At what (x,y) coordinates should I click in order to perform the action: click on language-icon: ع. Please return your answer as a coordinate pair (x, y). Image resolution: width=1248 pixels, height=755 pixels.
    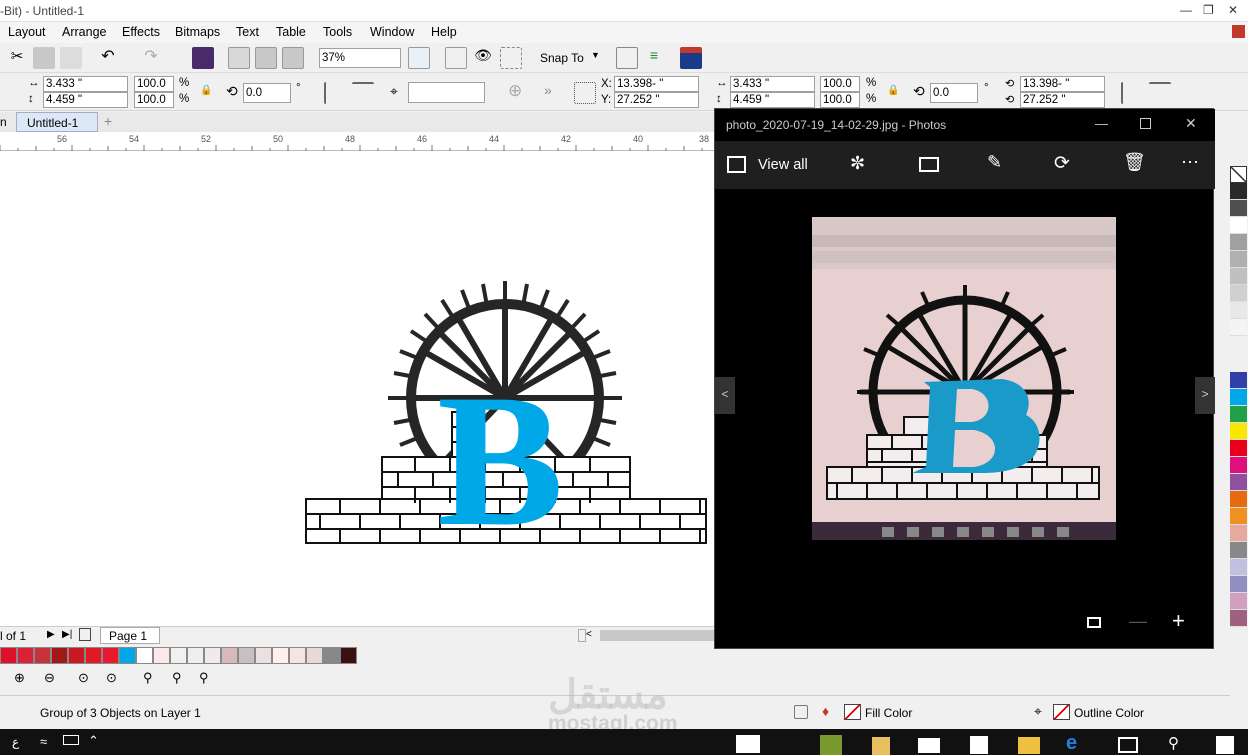
    Looking at the image, I should click on (15, 742).